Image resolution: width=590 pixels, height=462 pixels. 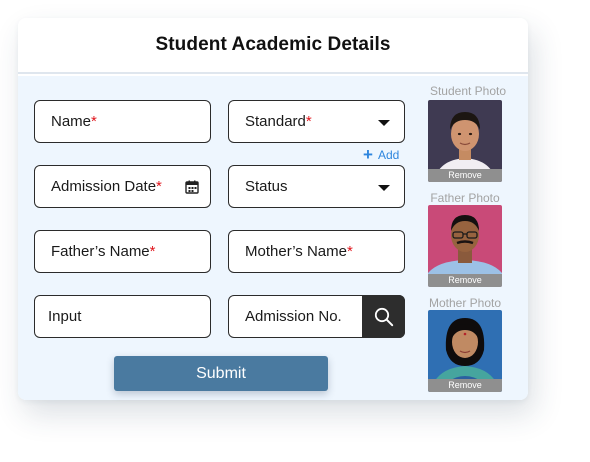 I want to click on admission-no-search-field: Admission No., so click(x=316, y=316).